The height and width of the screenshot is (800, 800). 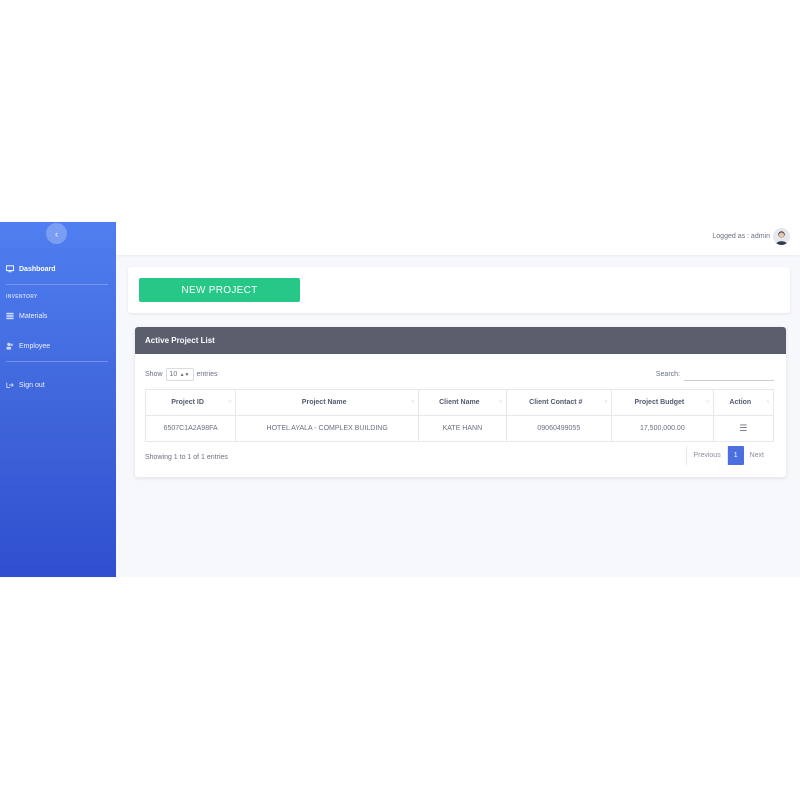 I want to click on pagination: Previous 1 Next, so click(x=728, y=455).